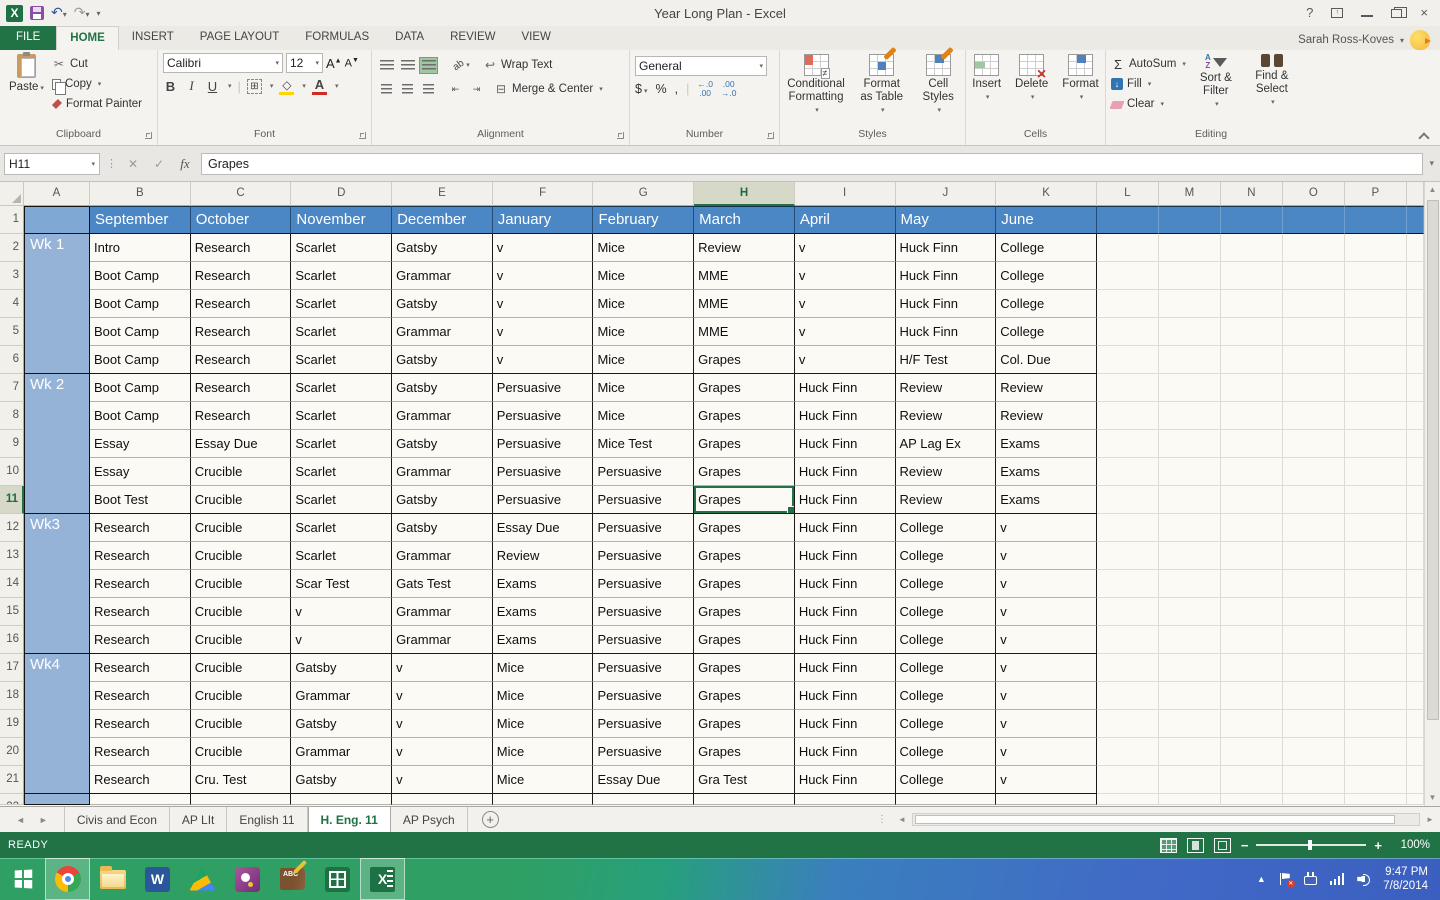 The image size is (1440, 900). I want to click on merge-center-button: ⊟ Merge & Center ▾, so click(548, 89).